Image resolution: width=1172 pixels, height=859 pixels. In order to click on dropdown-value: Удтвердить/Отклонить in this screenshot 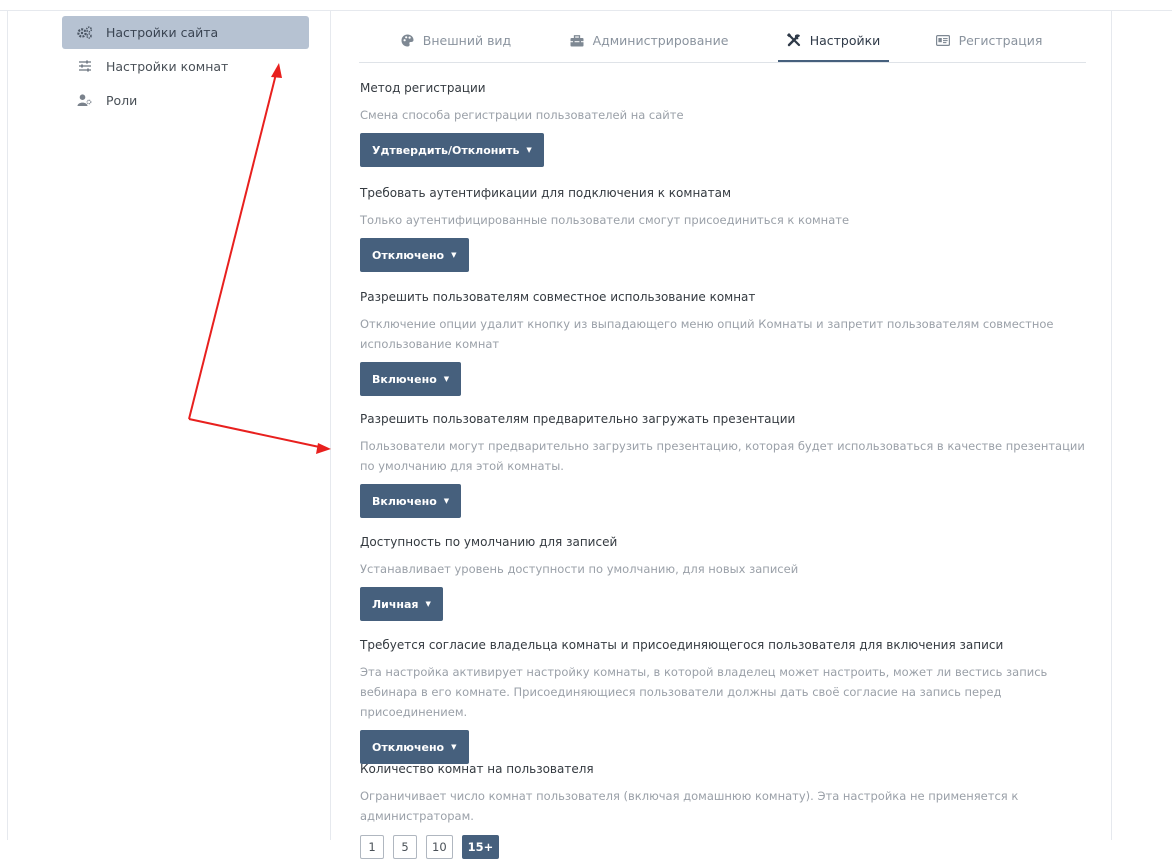, I will do `click(446, 150)`.